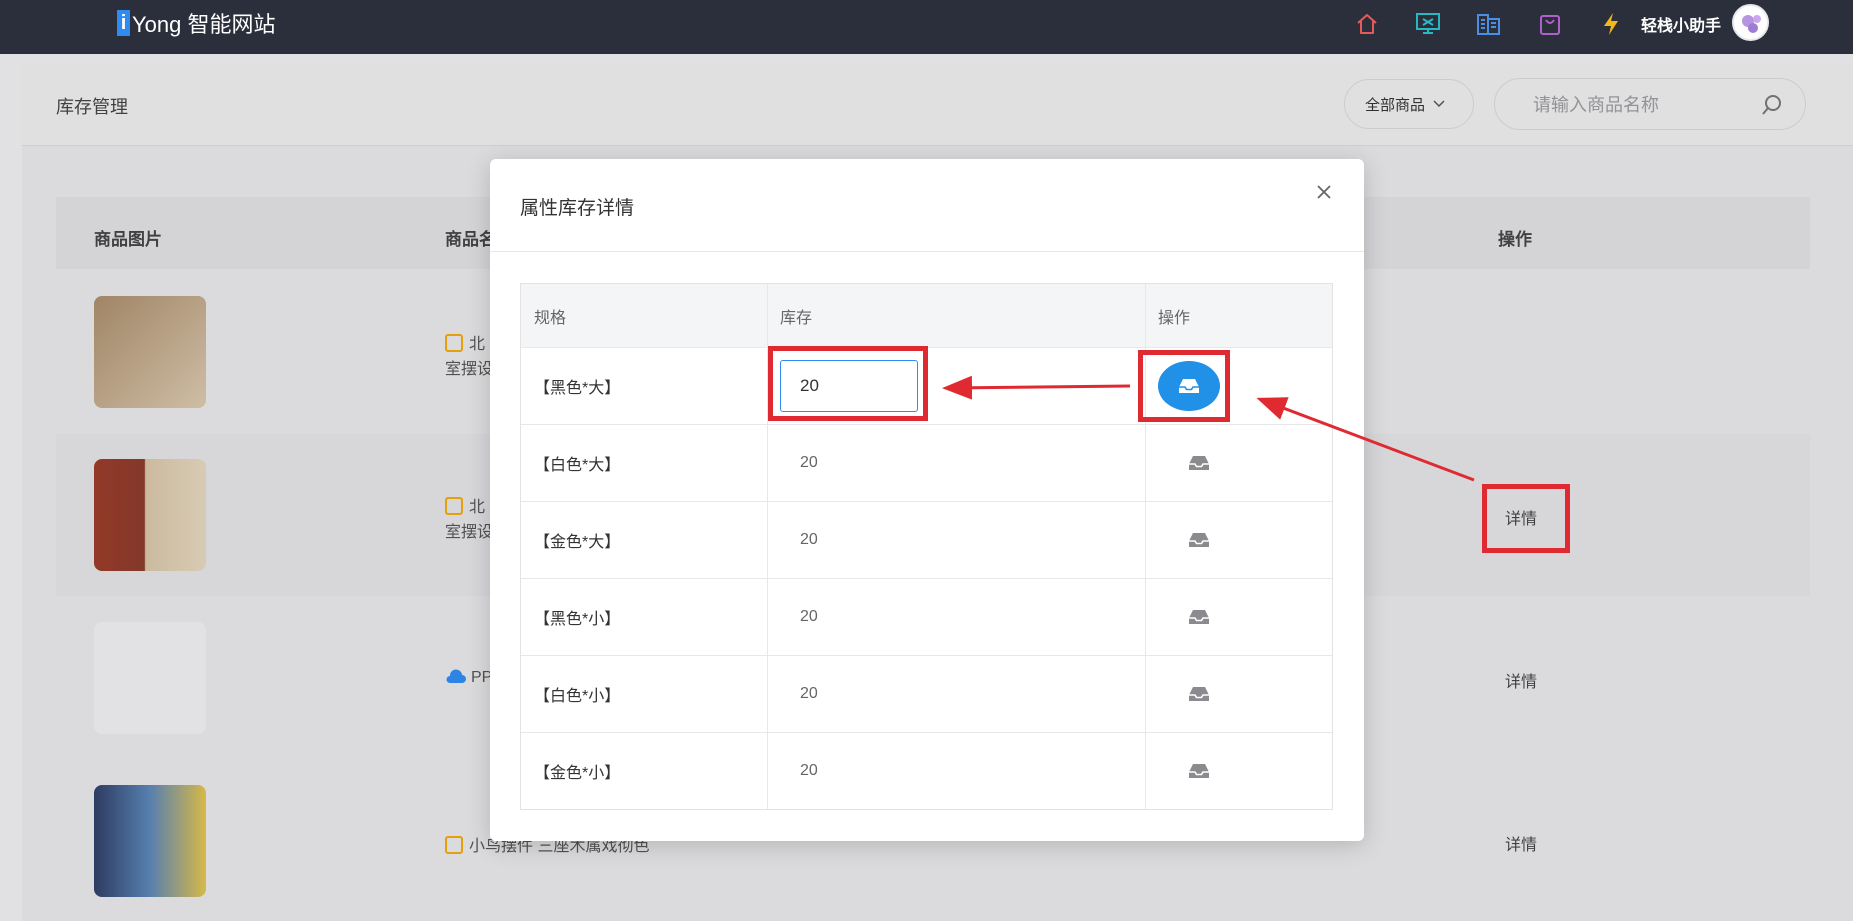  I want to click on stock-table-header: 规格 库存 操作, so click(926, 315).